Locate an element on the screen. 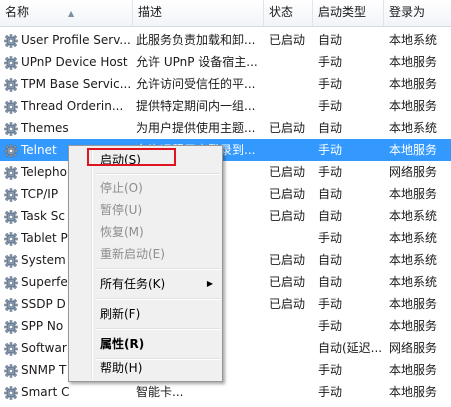 The width and height of the screenshot is (451, 407). col-logon-as: 登录为 is located at coordinates (417, 13).